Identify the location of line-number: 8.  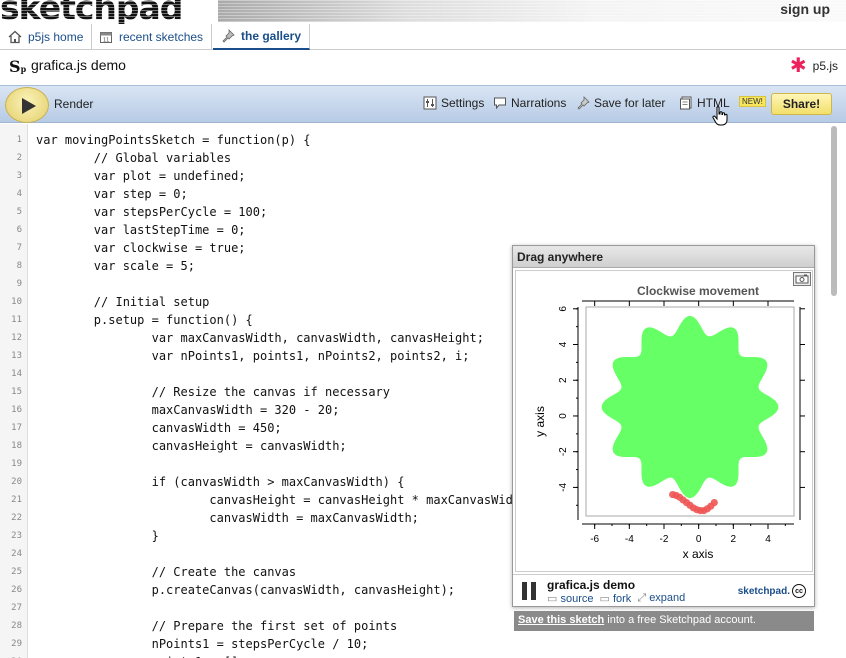
(19, 266).